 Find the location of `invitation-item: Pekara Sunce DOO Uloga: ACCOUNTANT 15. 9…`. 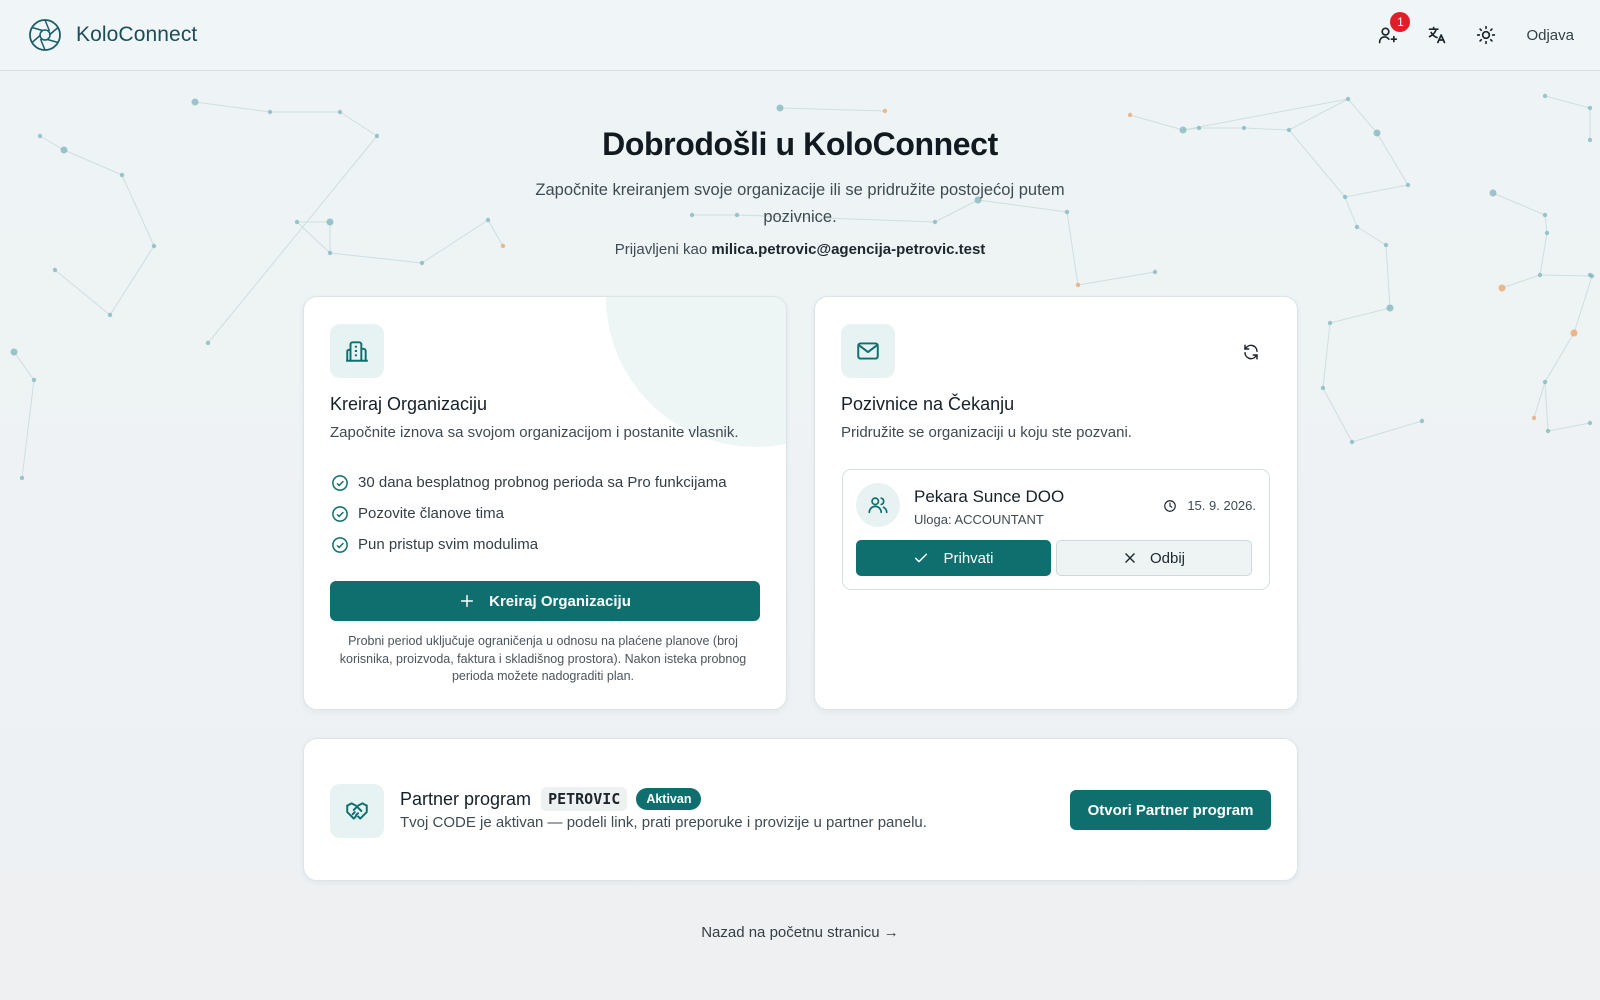

invitation-item: Pekara Sunce DOO Uloga: ACCOUNTANT 15. 9… is located at coordinates (1056, 529).